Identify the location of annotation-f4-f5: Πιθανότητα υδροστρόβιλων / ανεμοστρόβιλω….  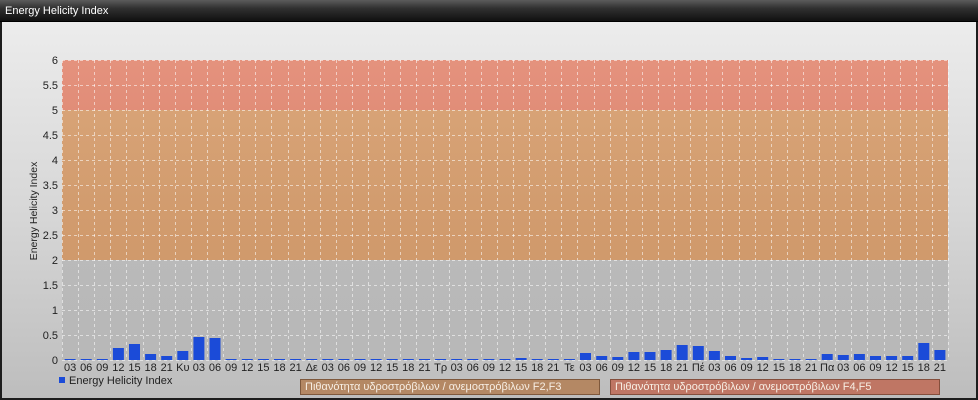
(775, 387).